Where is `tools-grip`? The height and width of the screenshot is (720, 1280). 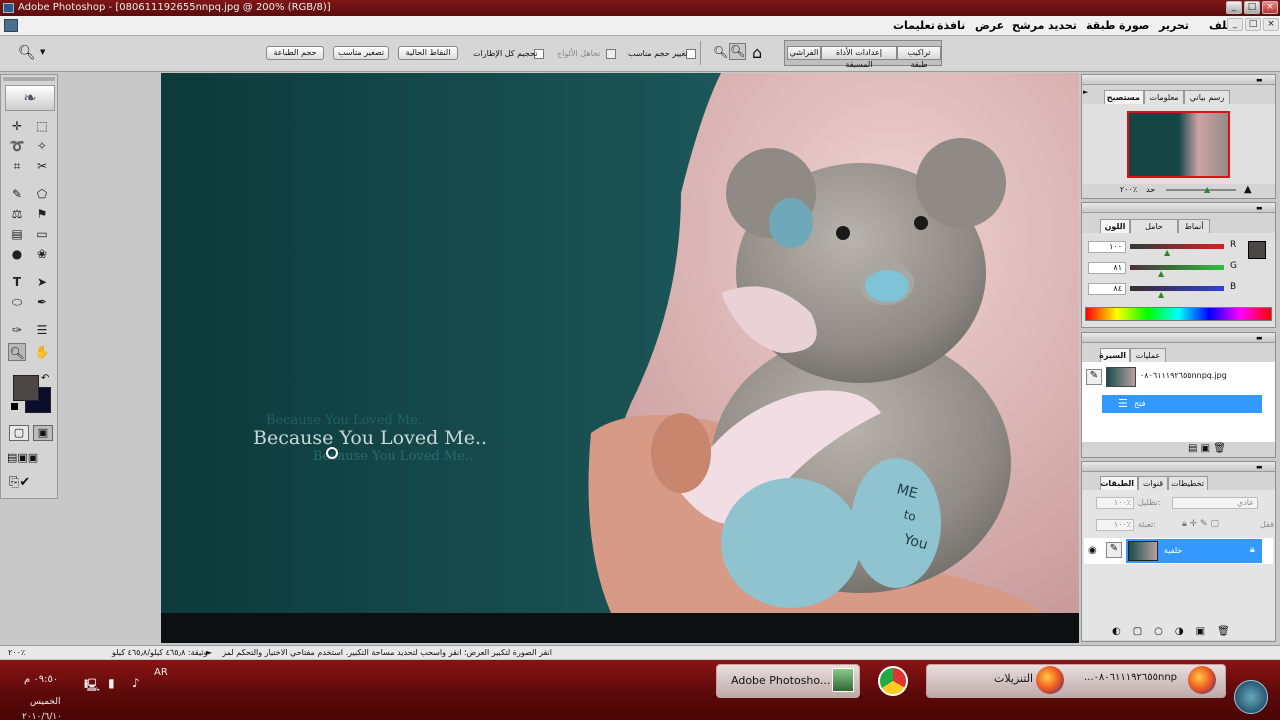
tools-grip is located at coordinates (29, 79).